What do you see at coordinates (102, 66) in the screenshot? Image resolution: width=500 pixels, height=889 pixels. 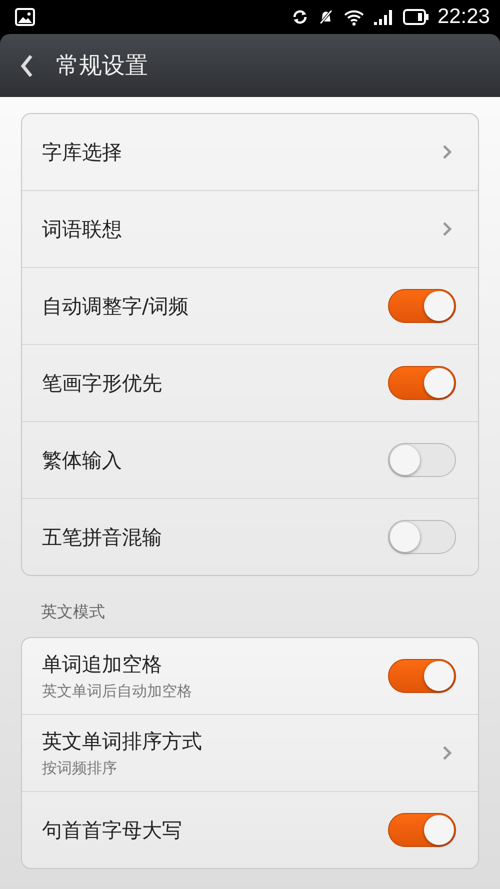 I see `window-title: 常规设置` at bounding box center [102, 66].